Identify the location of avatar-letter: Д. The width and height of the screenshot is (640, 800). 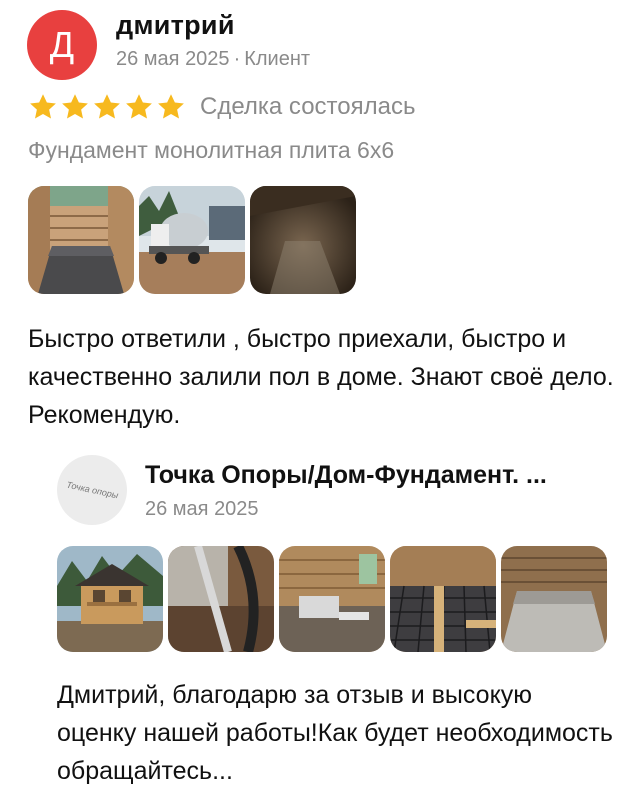
(62, 44).